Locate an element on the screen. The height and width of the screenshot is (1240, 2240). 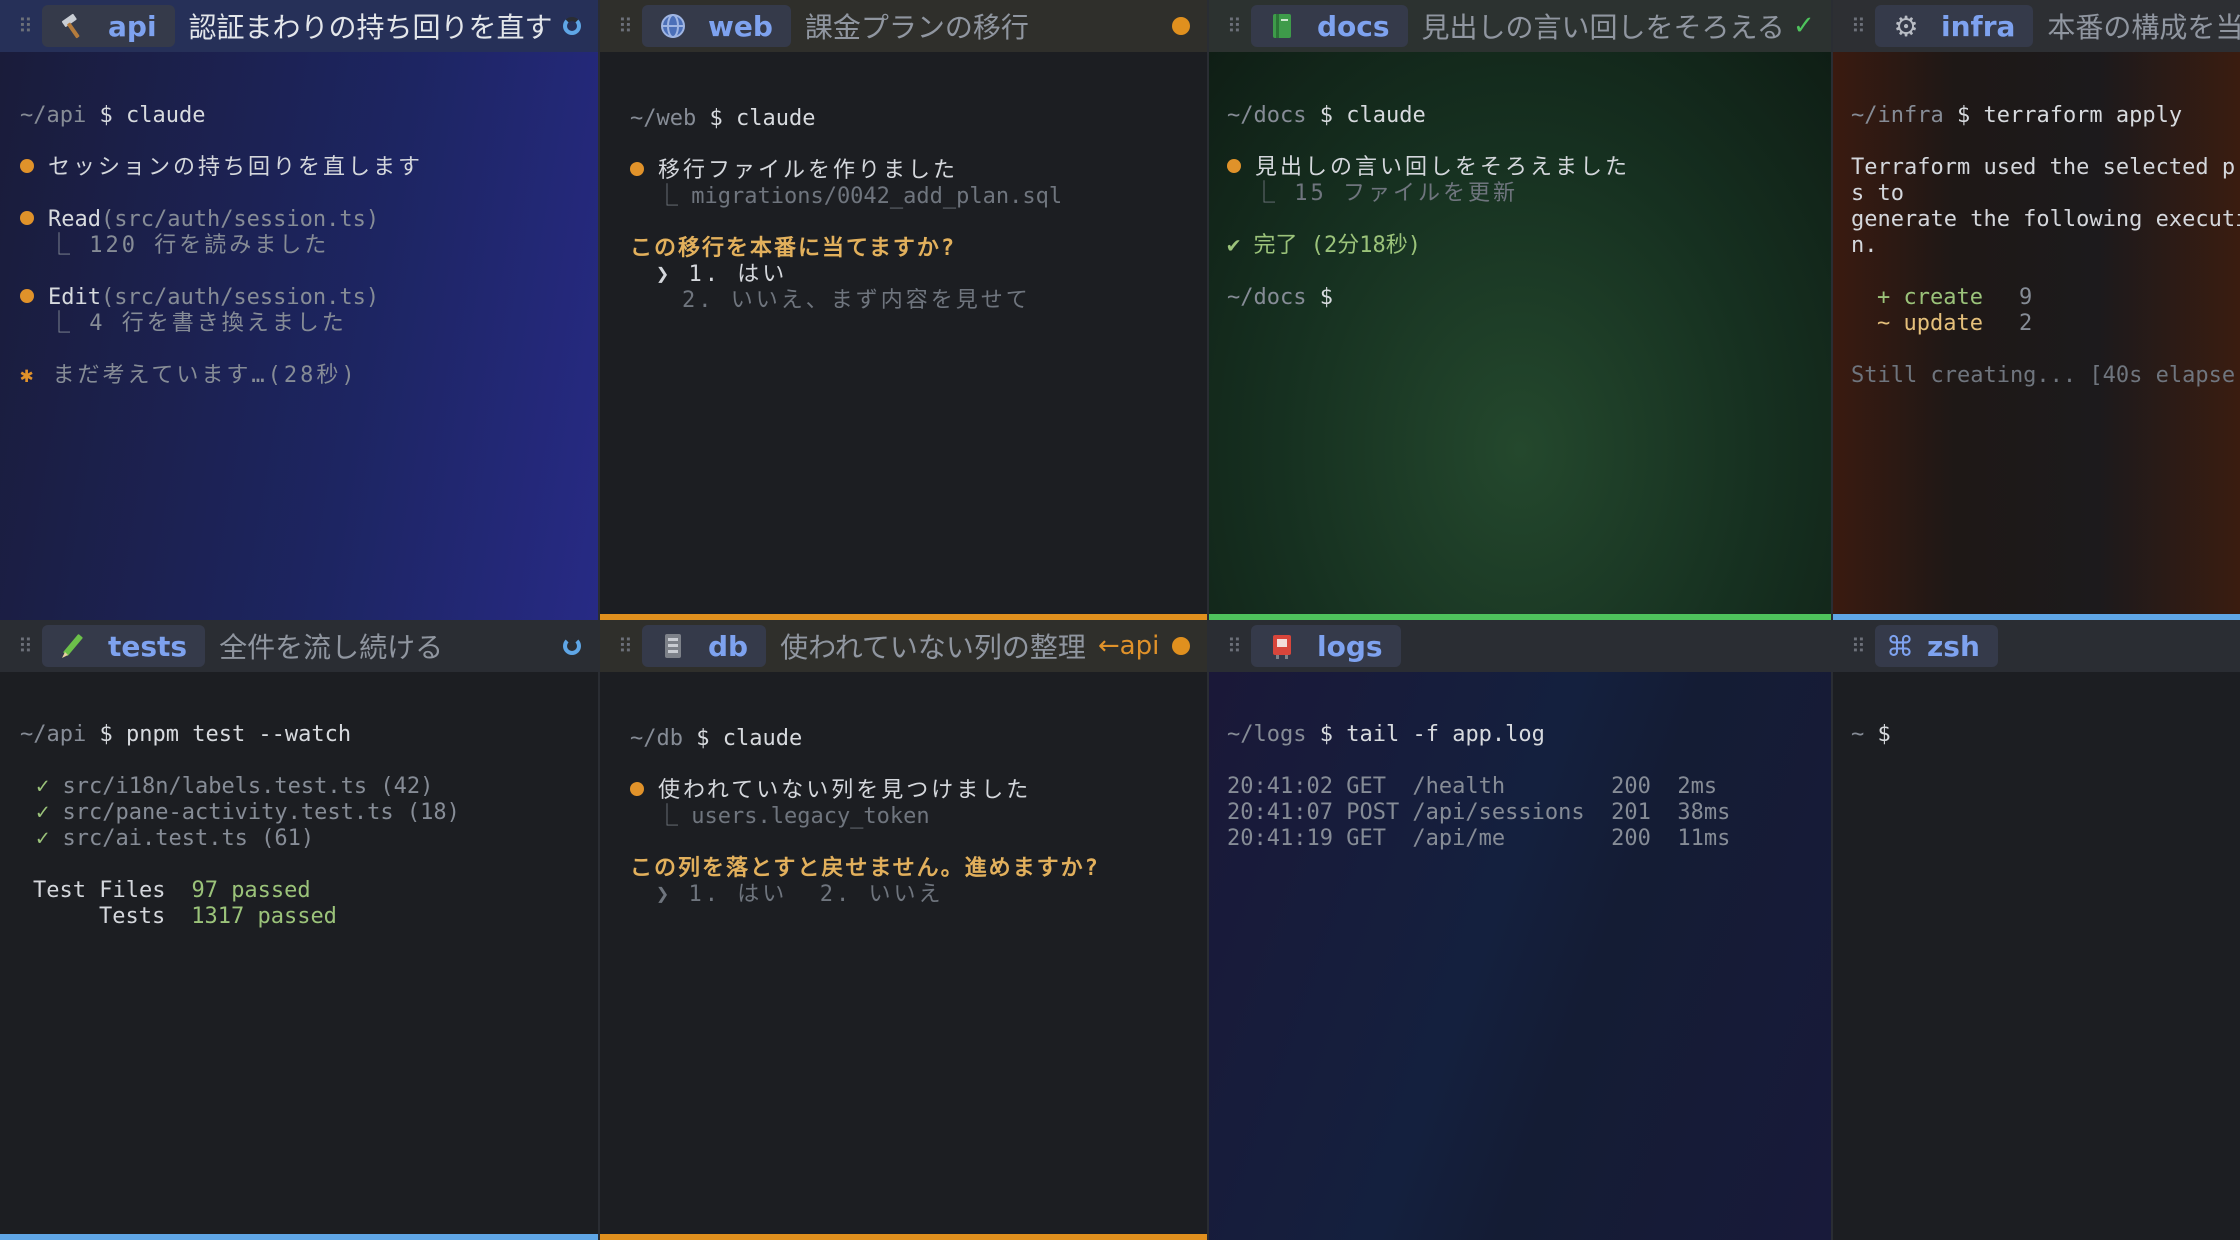
done-message: ✔ 完了 (2分18秒) is located at coordinates (1324, 245).